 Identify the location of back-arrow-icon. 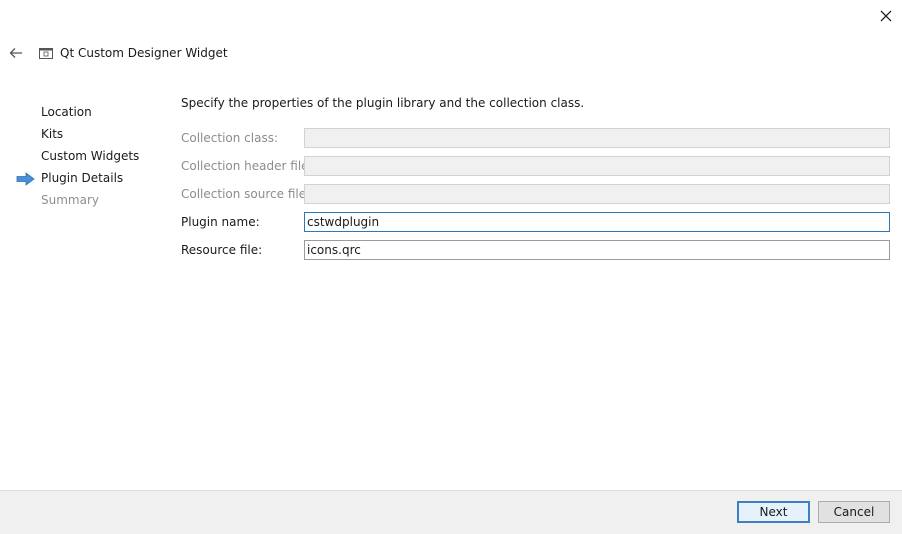
(15, 53).